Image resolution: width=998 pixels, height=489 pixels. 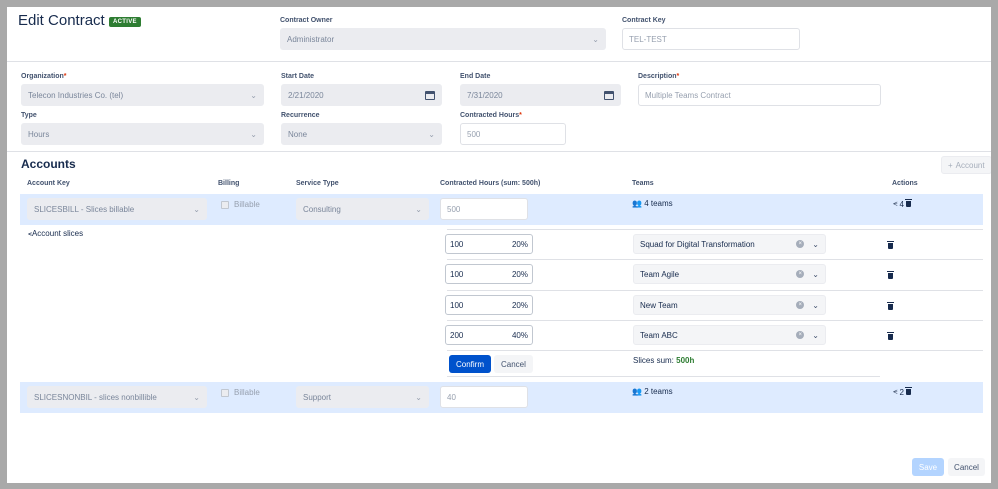 I want to click on slice-team-value: Squad for Digital Transformation, so click(x=697, y=244).